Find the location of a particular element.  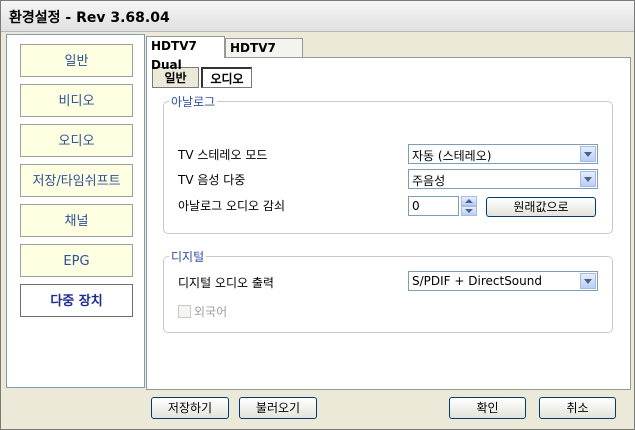

reset-default-button: 원래값으로 is located at coordinates (541, 207).